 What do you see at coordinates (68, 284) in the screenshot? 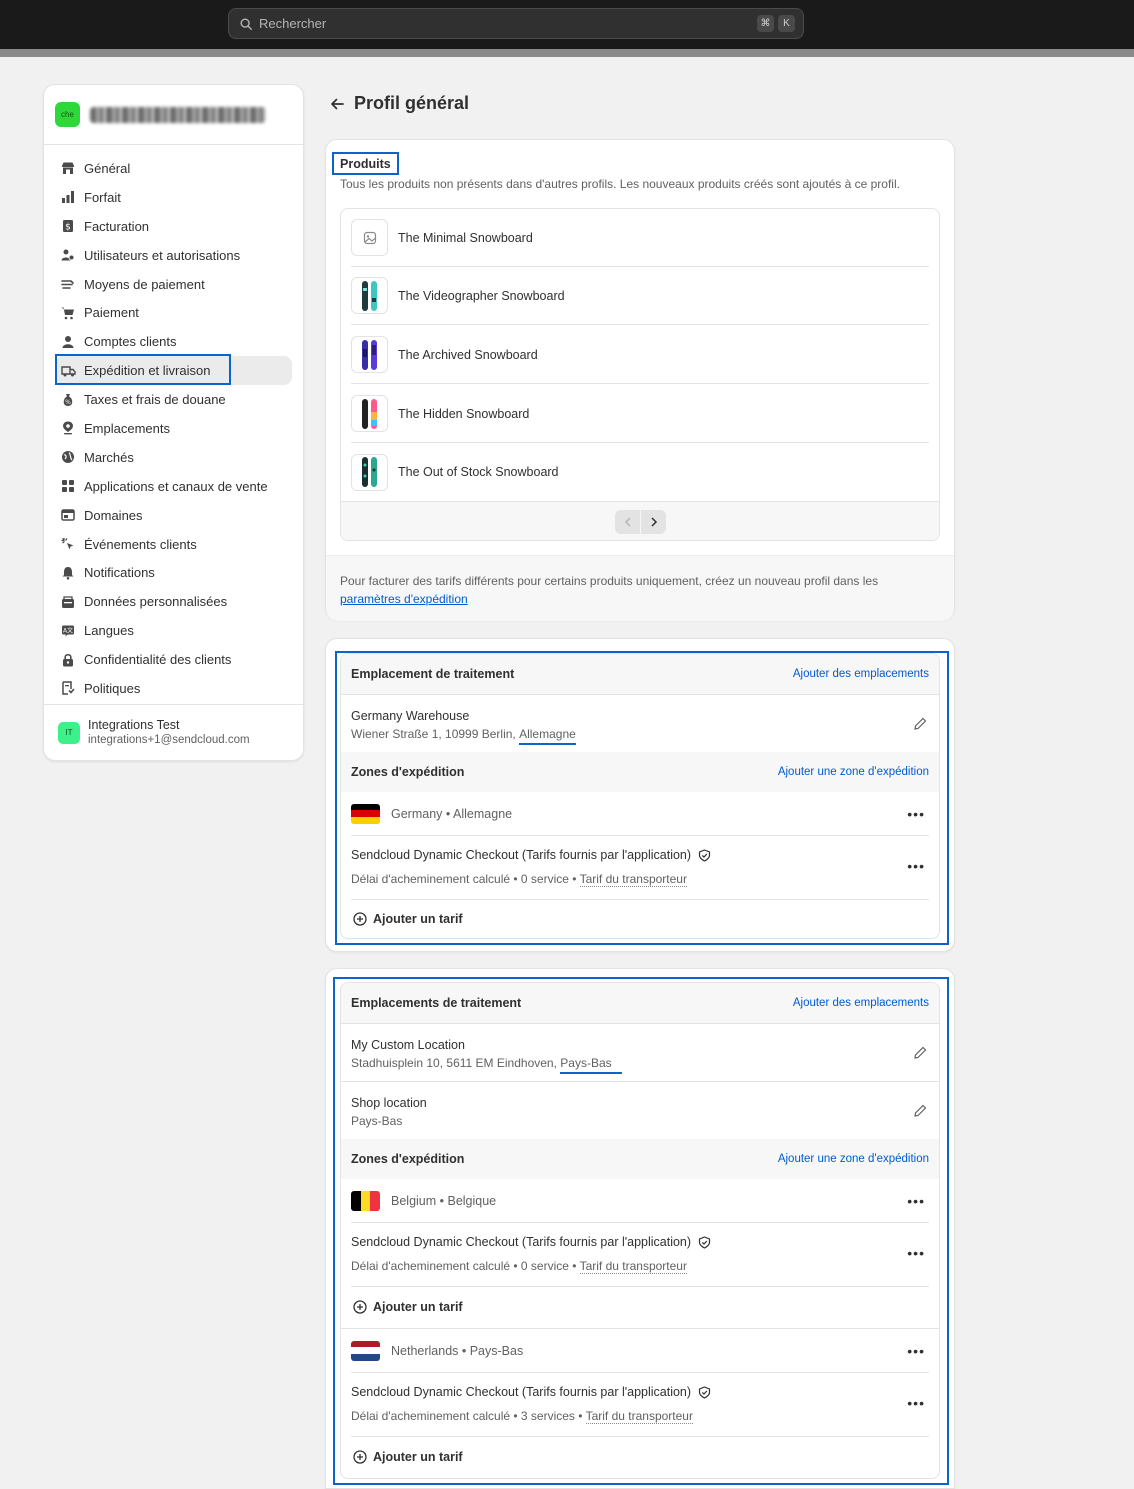
I see `payment-icon` at bounding box center [68, 284].